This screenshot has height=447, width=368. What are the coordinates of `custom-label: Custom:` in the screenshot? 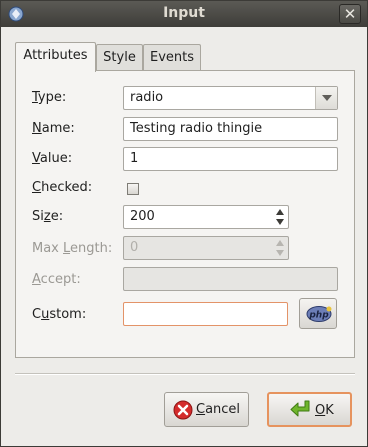 It's located at (59, 314).